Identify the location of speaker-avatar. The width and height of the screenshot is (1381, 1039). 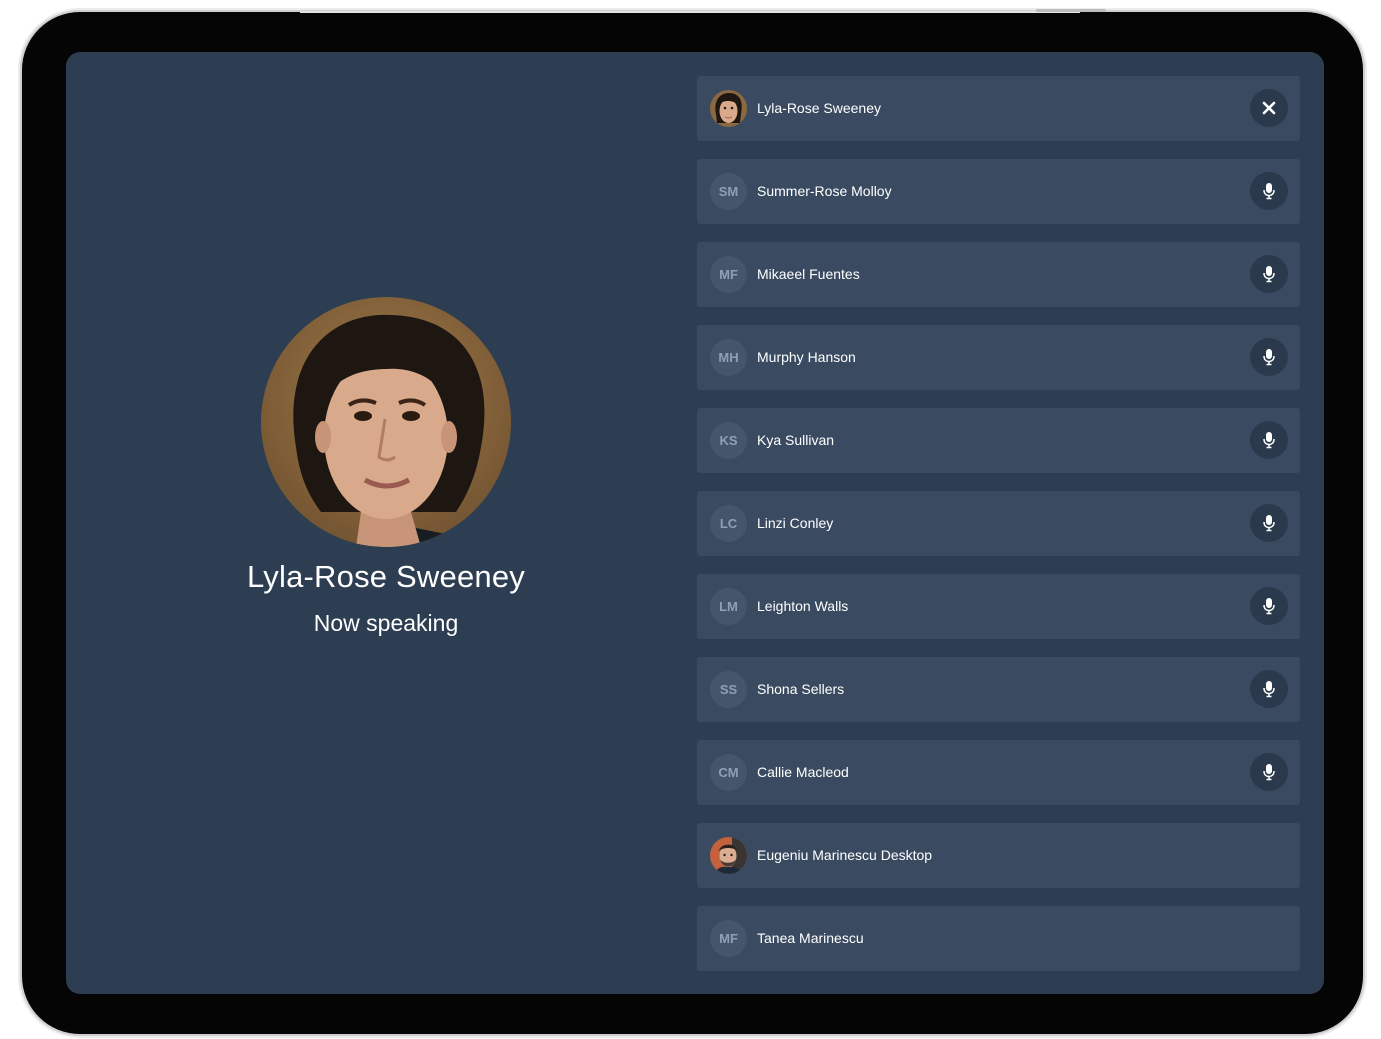
(386, 422).